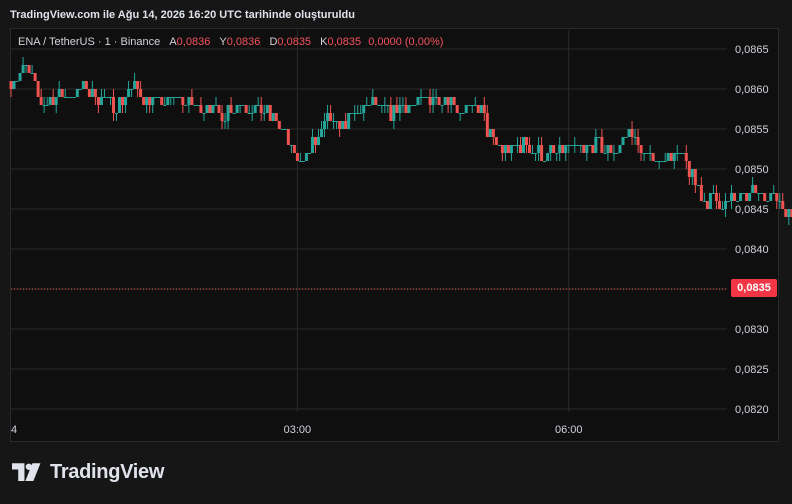 The height and width of the screenshot is (504, 792). I want to click on y-tick-label: 0,0830, so click(752, 330).